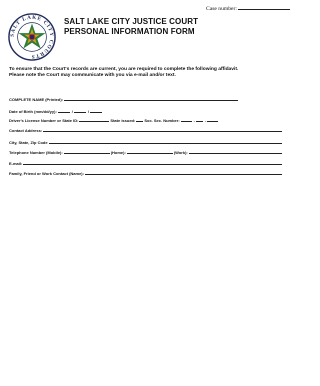 The image size is (320, 386). What do you see at coordinates (46, 173) in the screenshot?
I see `emergency-contact-label: Family, Friend or Work Contact (Name):` at bounding box center [46, 173].